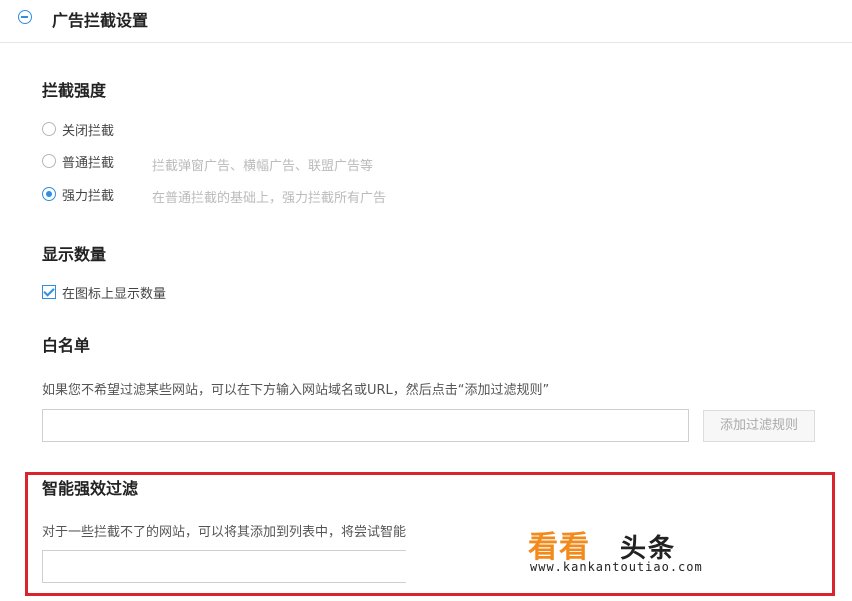  Describe the element at coordinates (74, 90) in the screenshot. I see `intensity-title: 拦截强度` at that location.